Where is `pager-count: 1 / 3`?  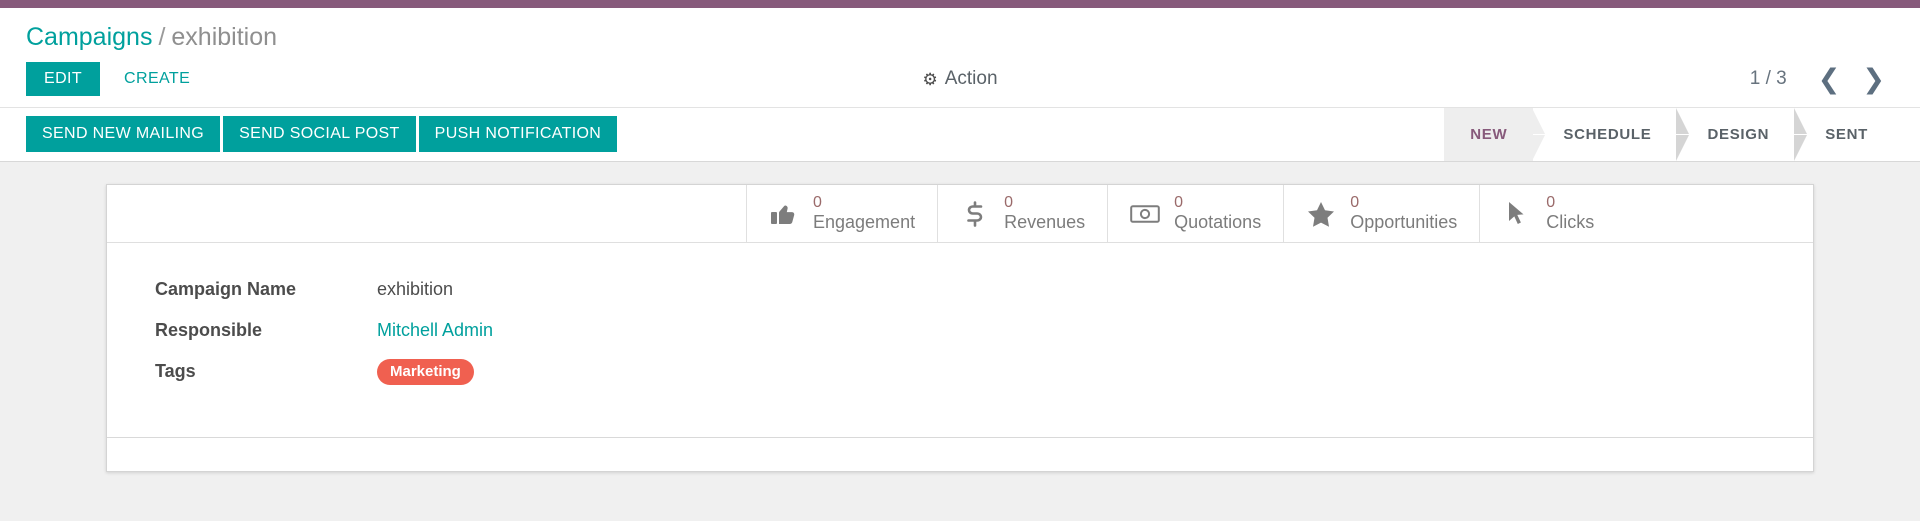
pager-count: 1 / 3 is located at coordinates (1768, 79).